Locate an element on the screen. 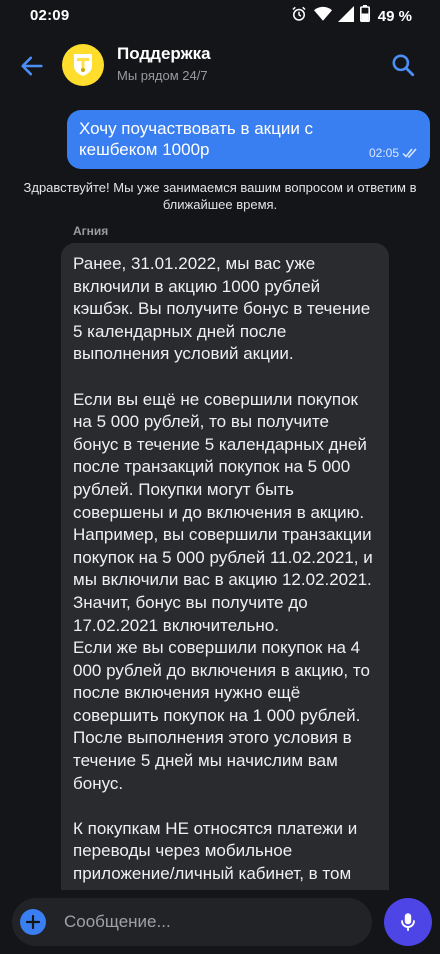 The height and width of the screenshot is (954, 440). avatar is located at coordinates (83, 65).